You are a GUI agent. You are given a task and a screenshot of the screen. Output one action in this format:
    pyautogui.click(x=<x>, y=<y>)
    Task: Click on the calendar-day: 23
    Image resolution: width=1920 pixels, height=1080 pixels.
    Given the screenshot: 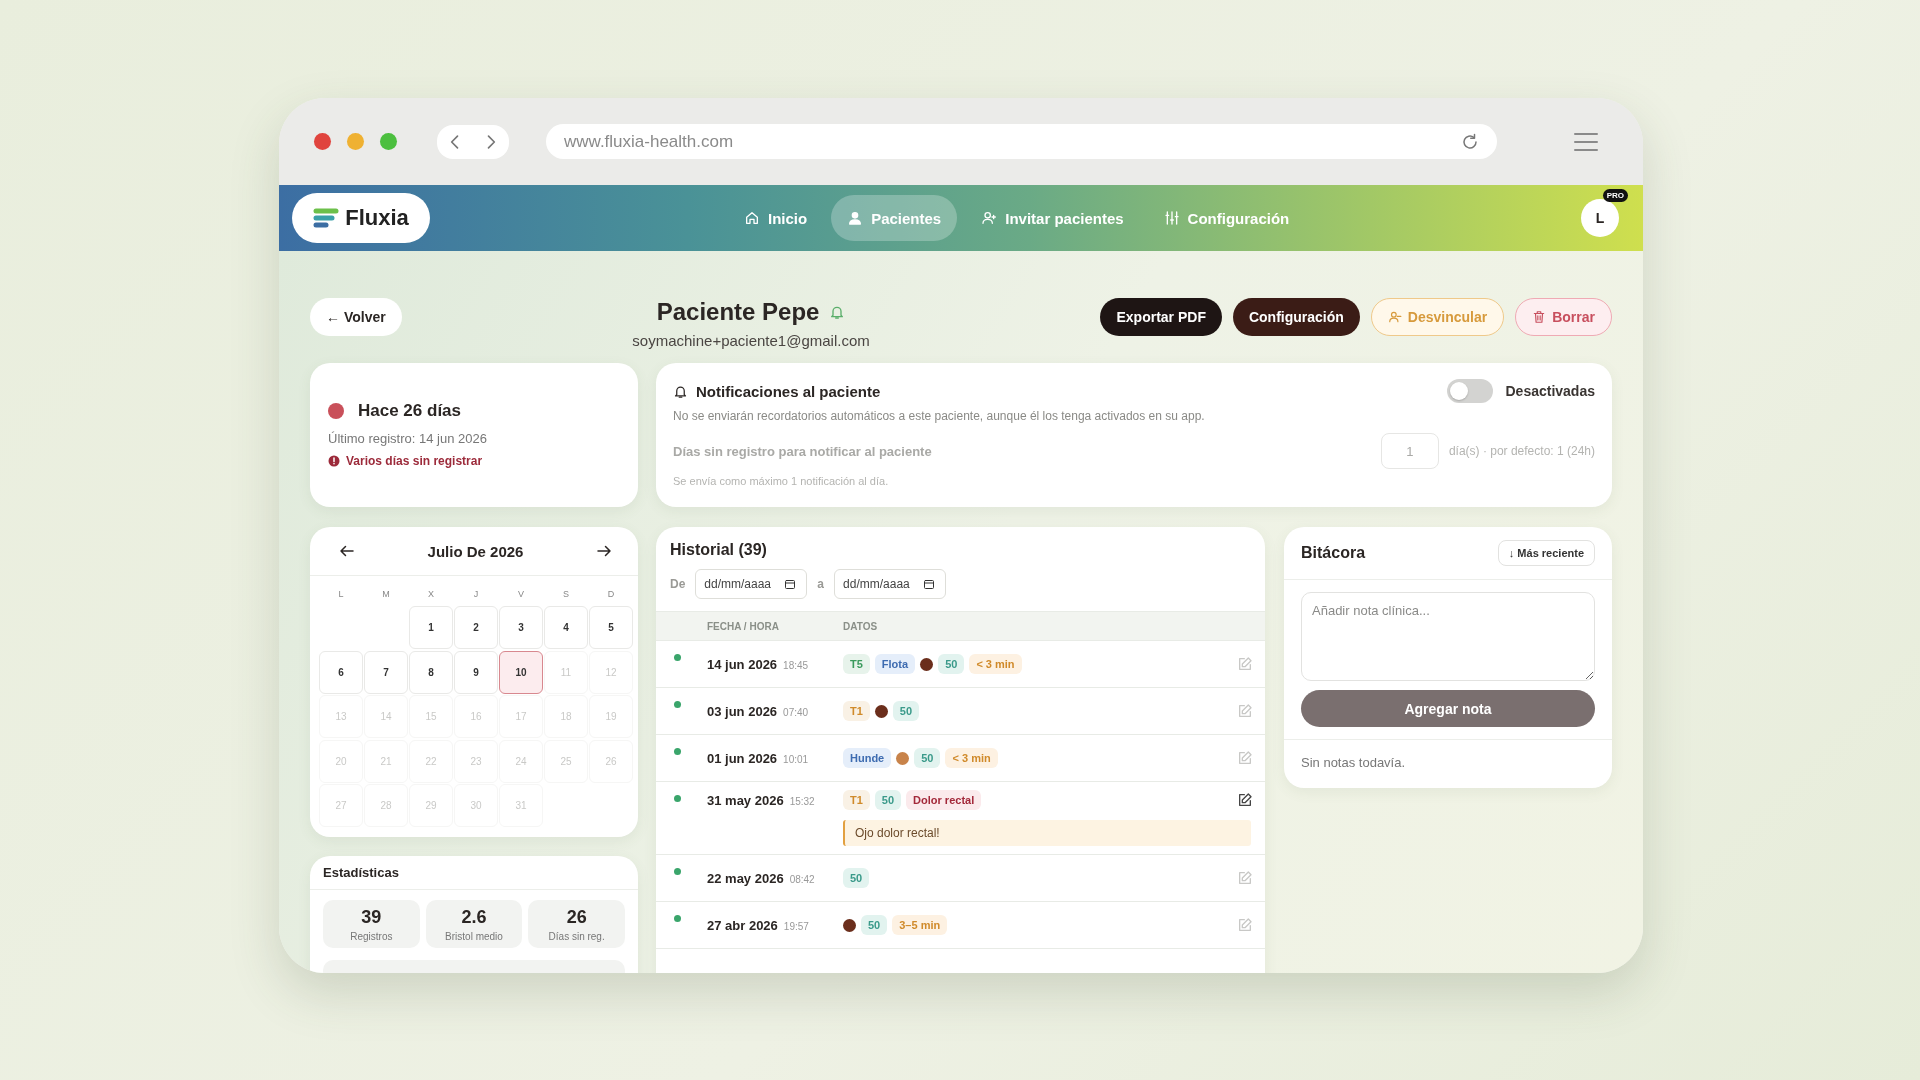 What is the action you would take?
    pyautogui.click(x=476, y=761)
    